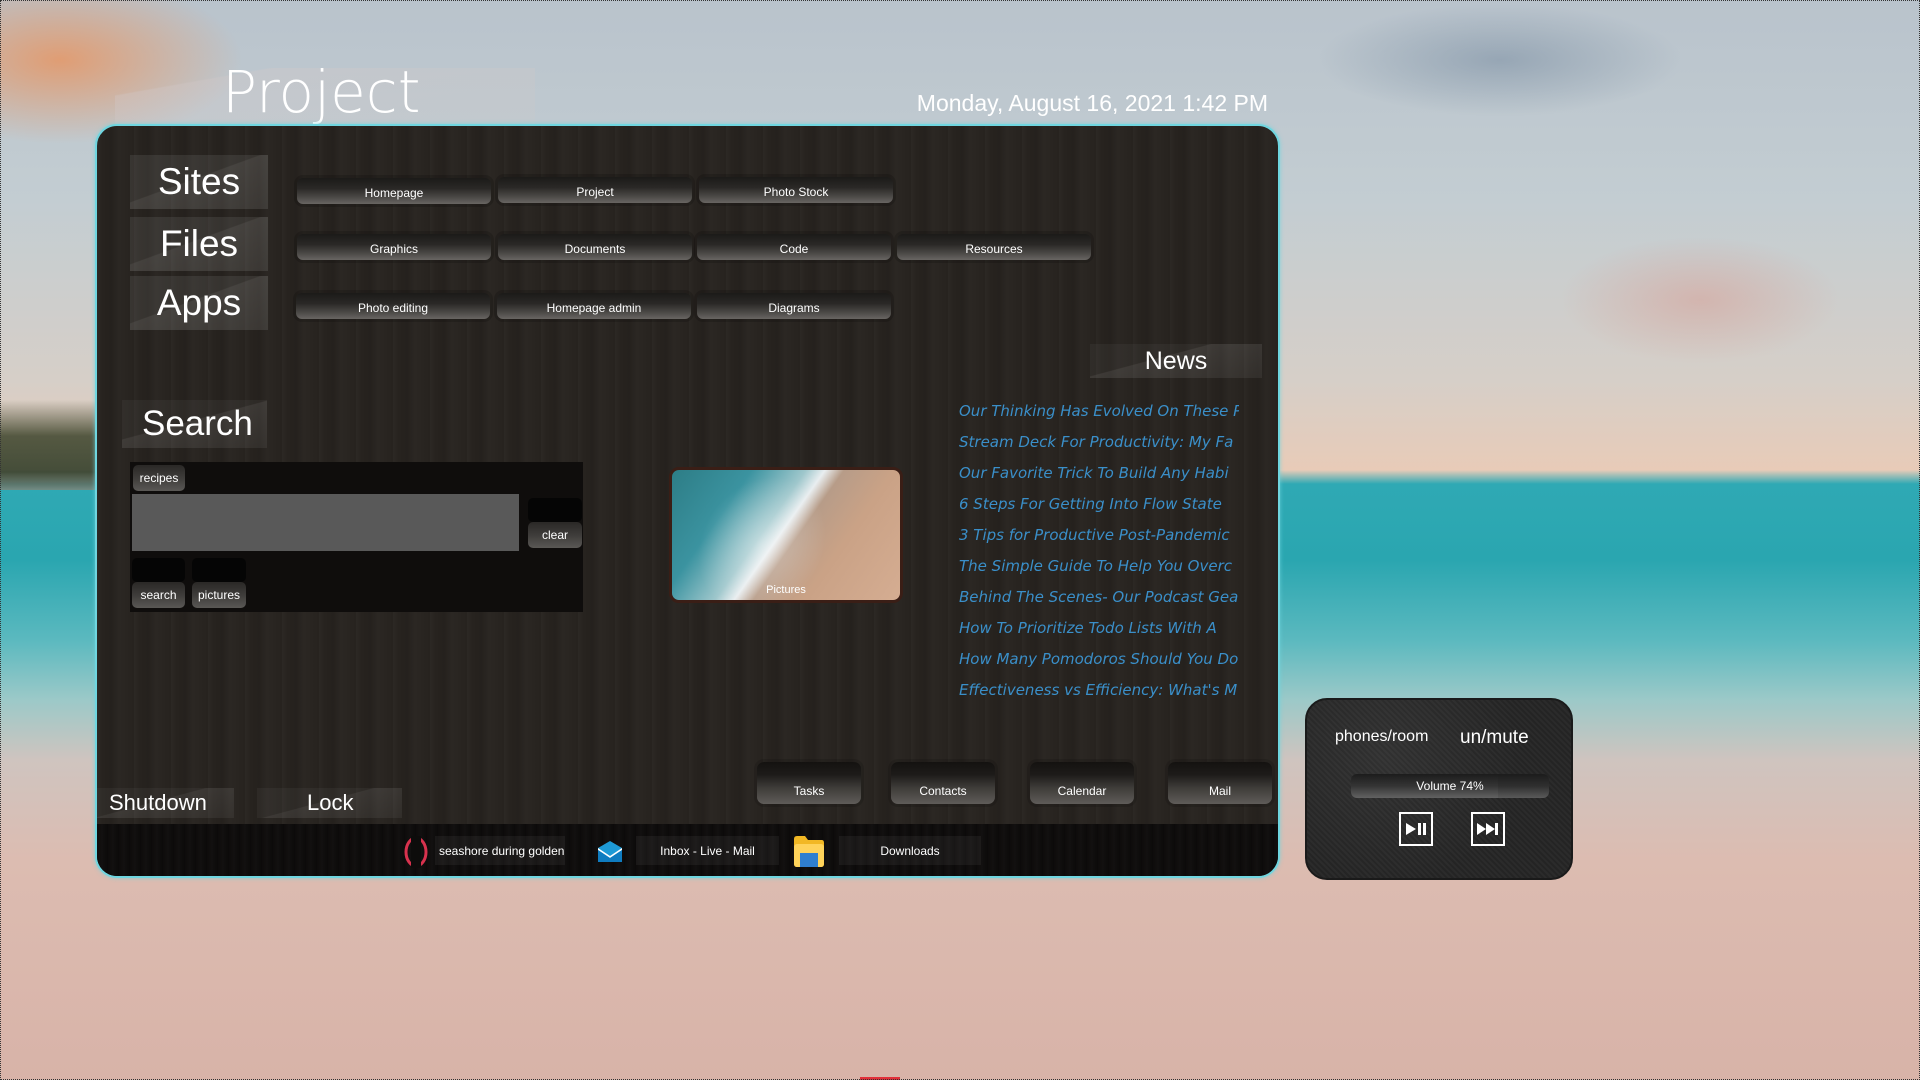 This screenshot has height=1080, width=1920. What do you see at coordinates (796, 190) in the screenshot?
I see `link-photo-stock: Photo Stock` at bounding box center [796, 190].